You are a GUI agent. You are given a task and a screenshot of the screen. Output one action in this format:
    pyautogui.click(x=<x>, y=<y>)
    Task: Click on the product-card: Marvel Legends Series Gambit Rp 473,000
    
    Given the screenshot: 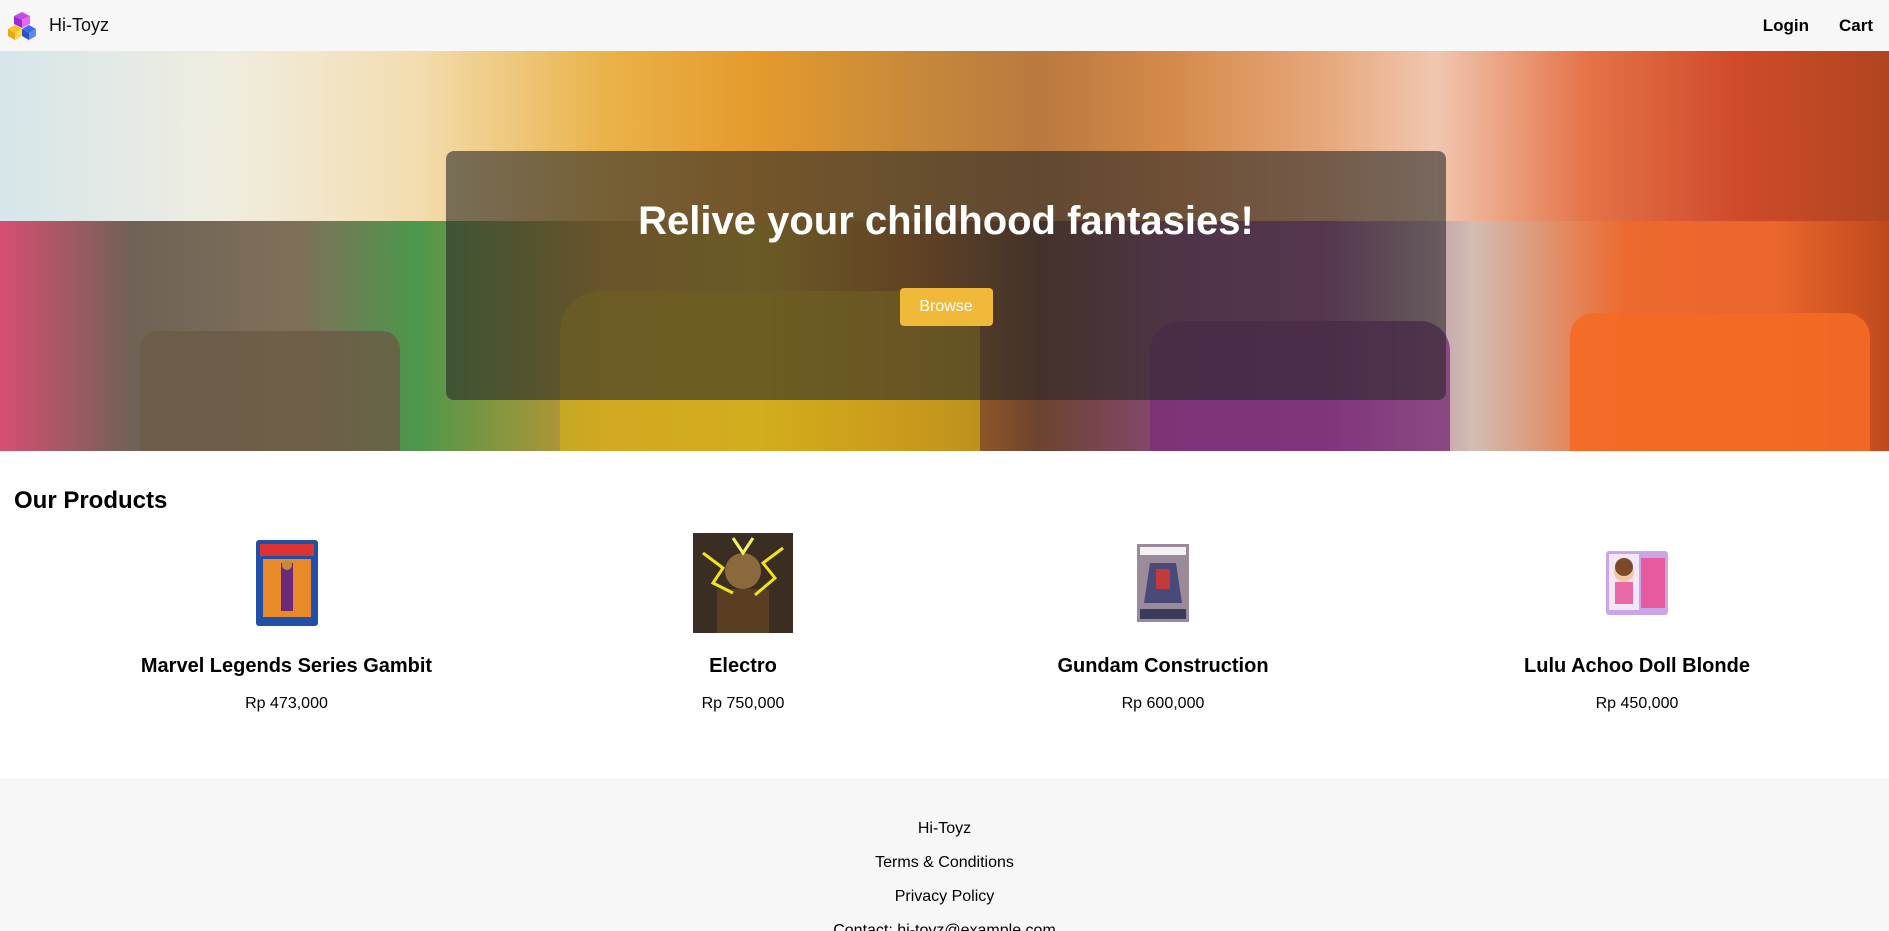 What is the action you would take?
    pyautogui.click(x=286, y=623)
    